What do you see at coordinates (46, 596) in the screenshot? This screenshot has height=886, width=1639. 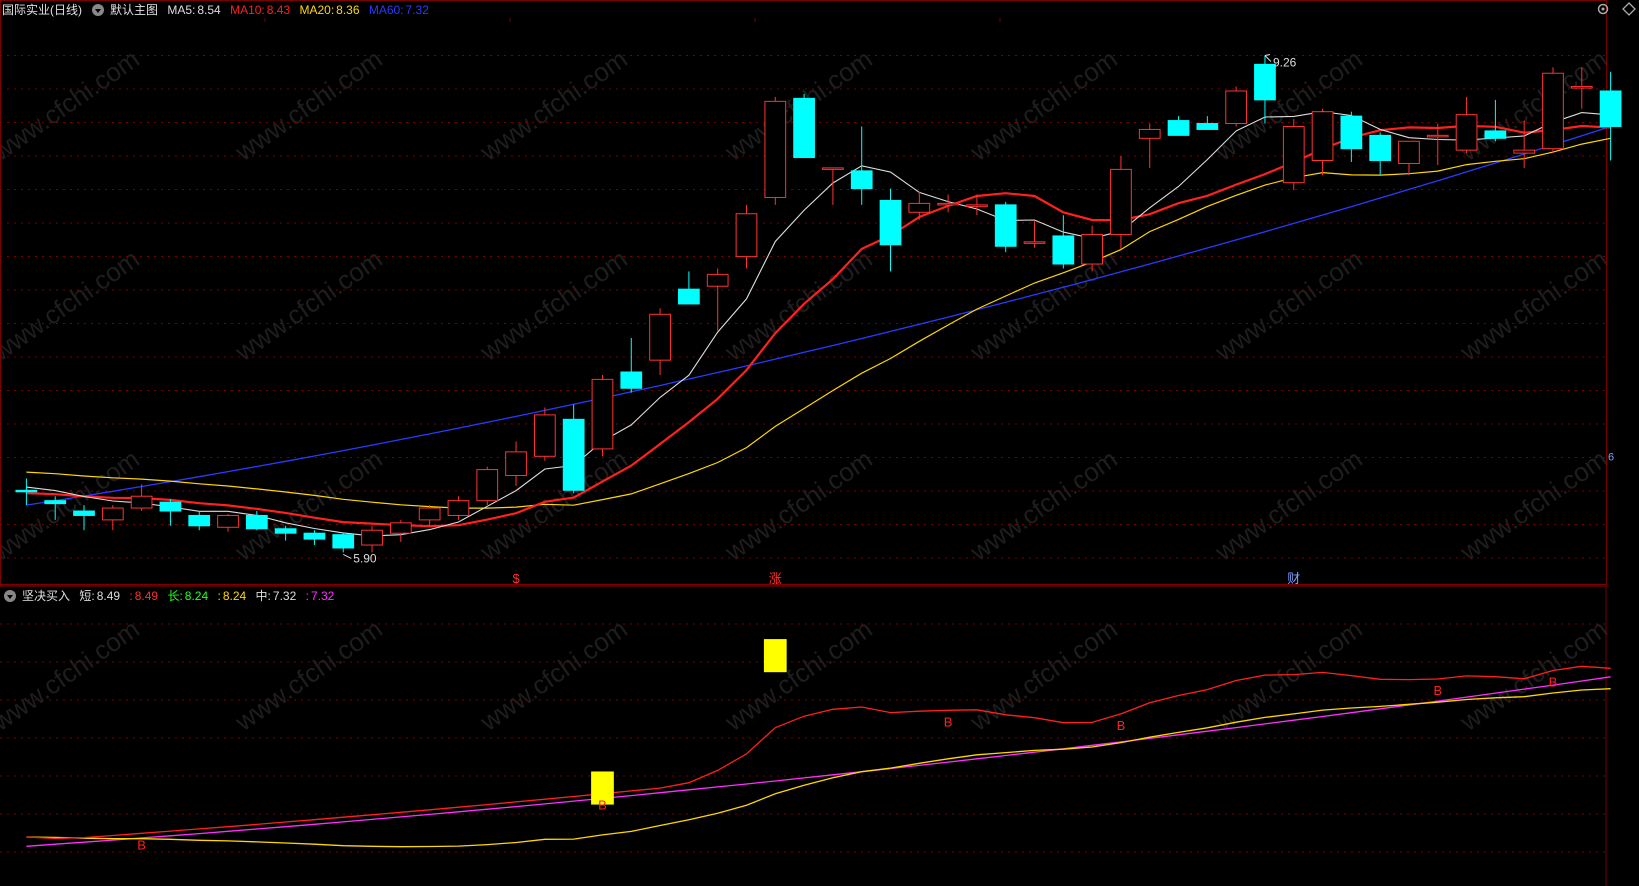 I see `indicator-name: 坚决买入` at bounding box center [46, 596].